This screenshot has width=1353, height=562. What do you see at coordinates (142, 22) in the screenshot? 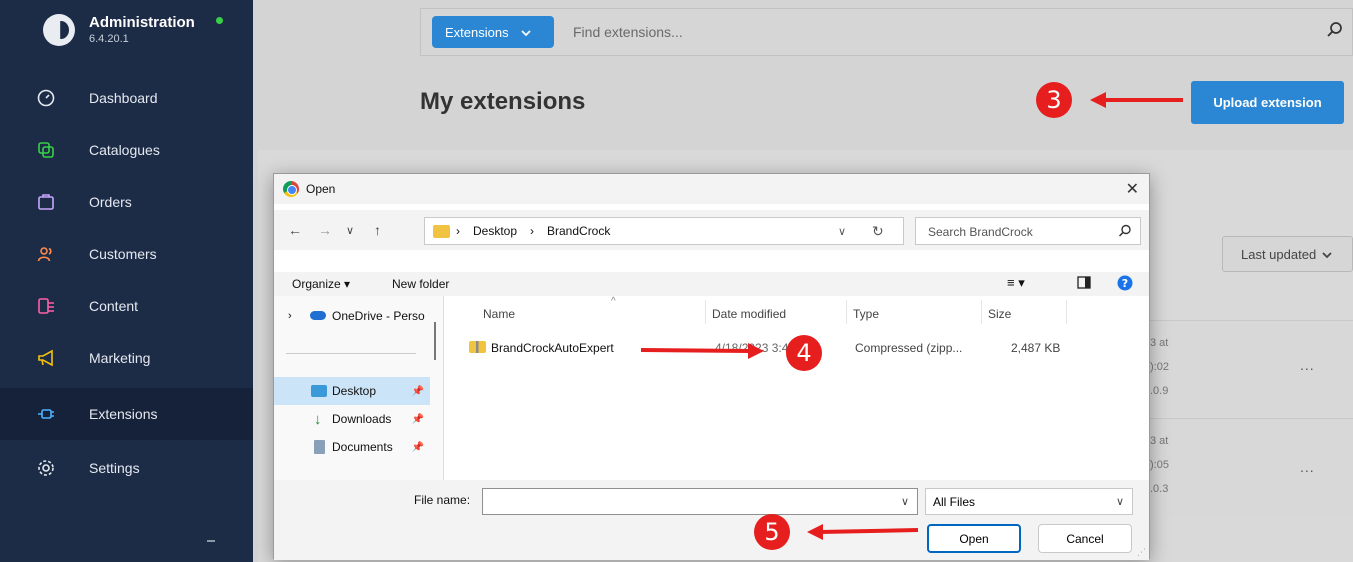
I see `app-title: Administration` at bounding box center [142, 22].